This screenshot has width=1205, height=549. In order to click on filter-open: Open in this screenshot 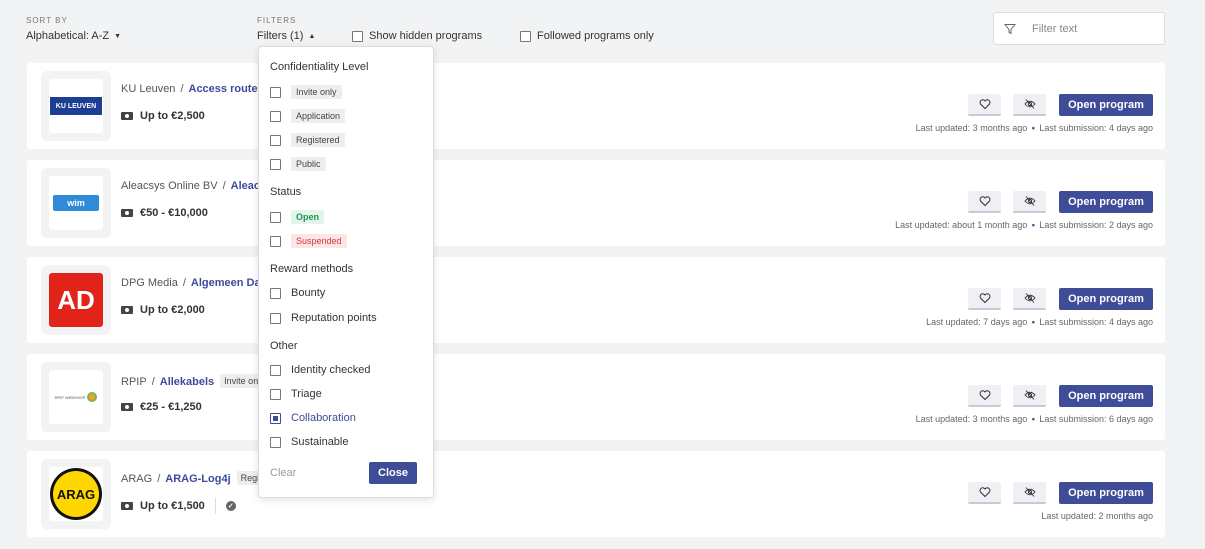, I will do `click(297, 217)`.